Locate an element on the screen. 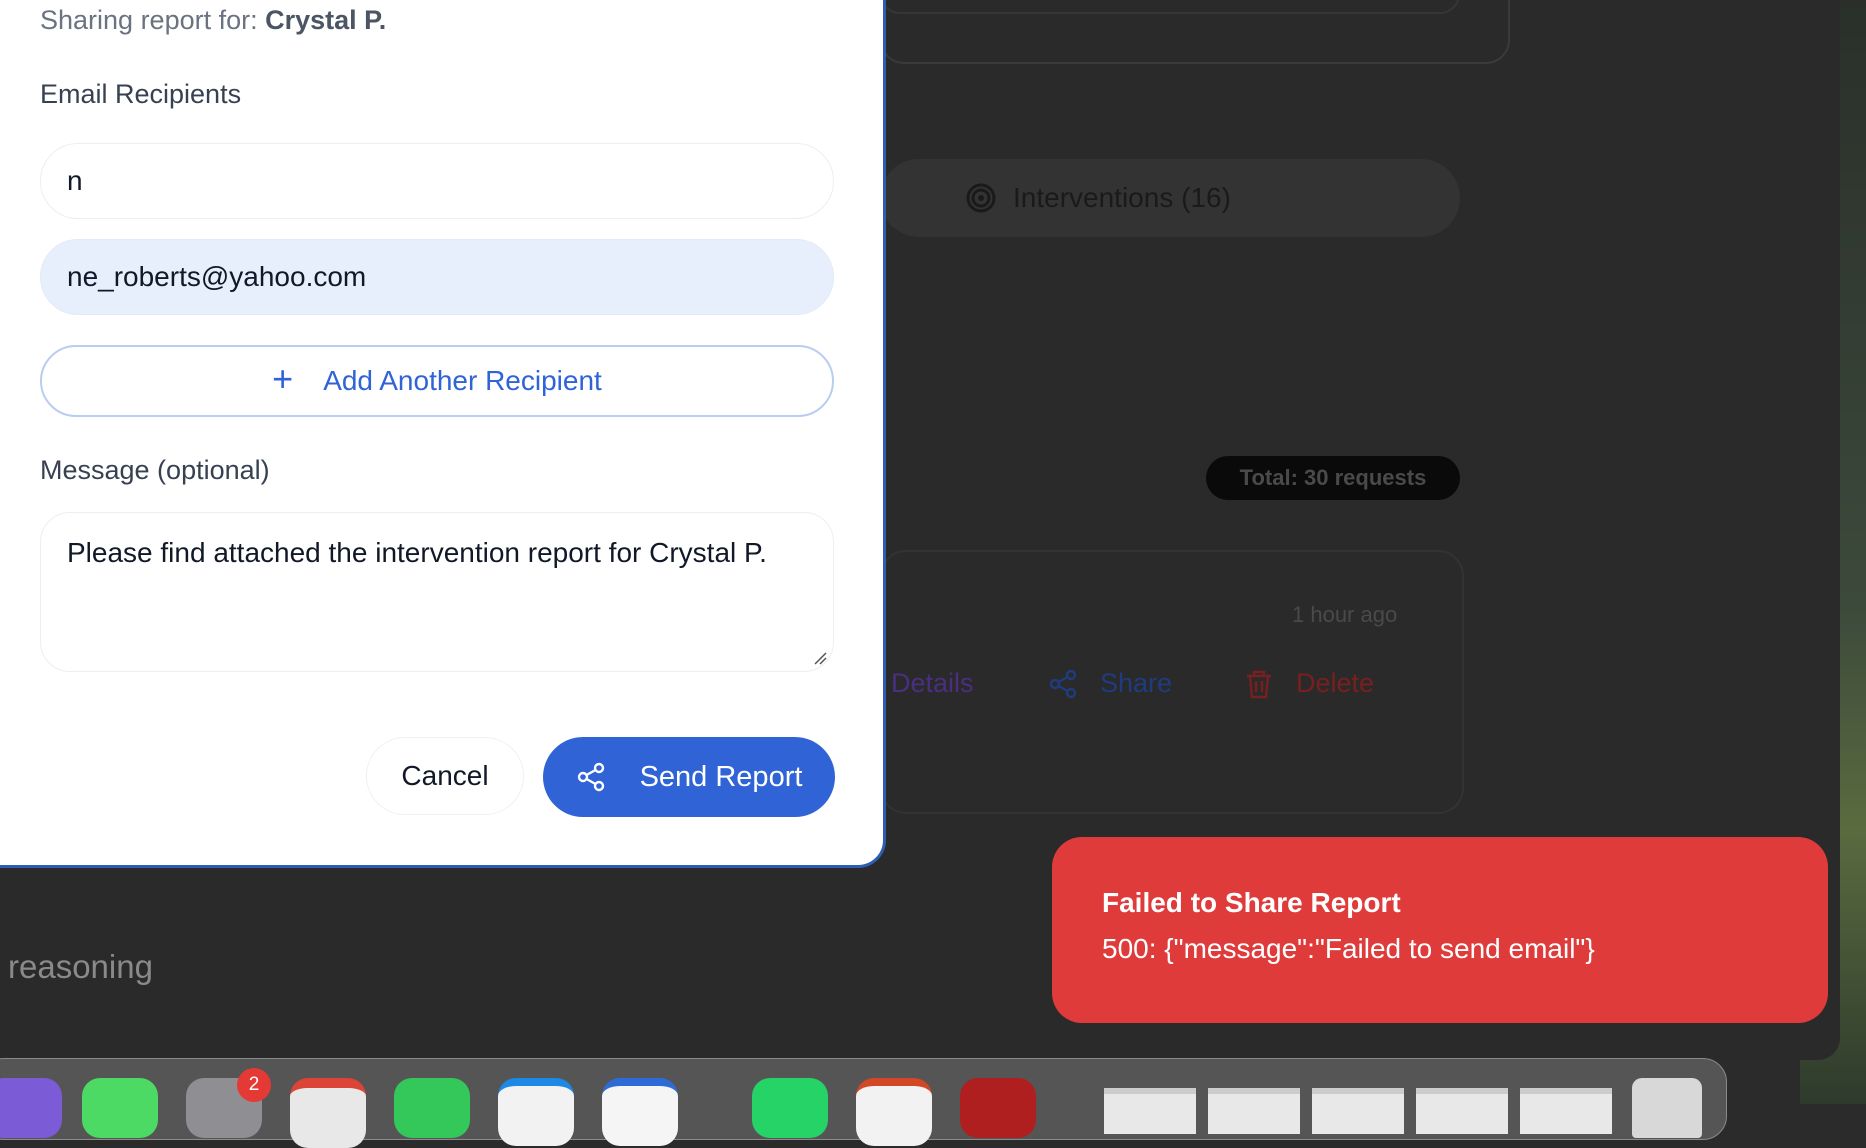 The height and width of the screenshot is (1148, 1866). tab-interventions: Interventions (16) is located at coordinates (1098, 198).